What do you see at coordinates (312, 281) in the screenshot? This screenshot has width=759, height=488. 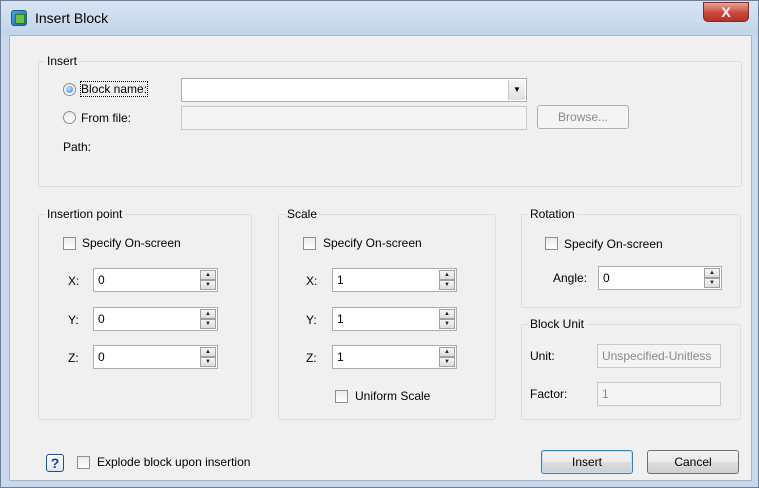 I see `scale-x-label: X:` at bounding box center [312, 281].